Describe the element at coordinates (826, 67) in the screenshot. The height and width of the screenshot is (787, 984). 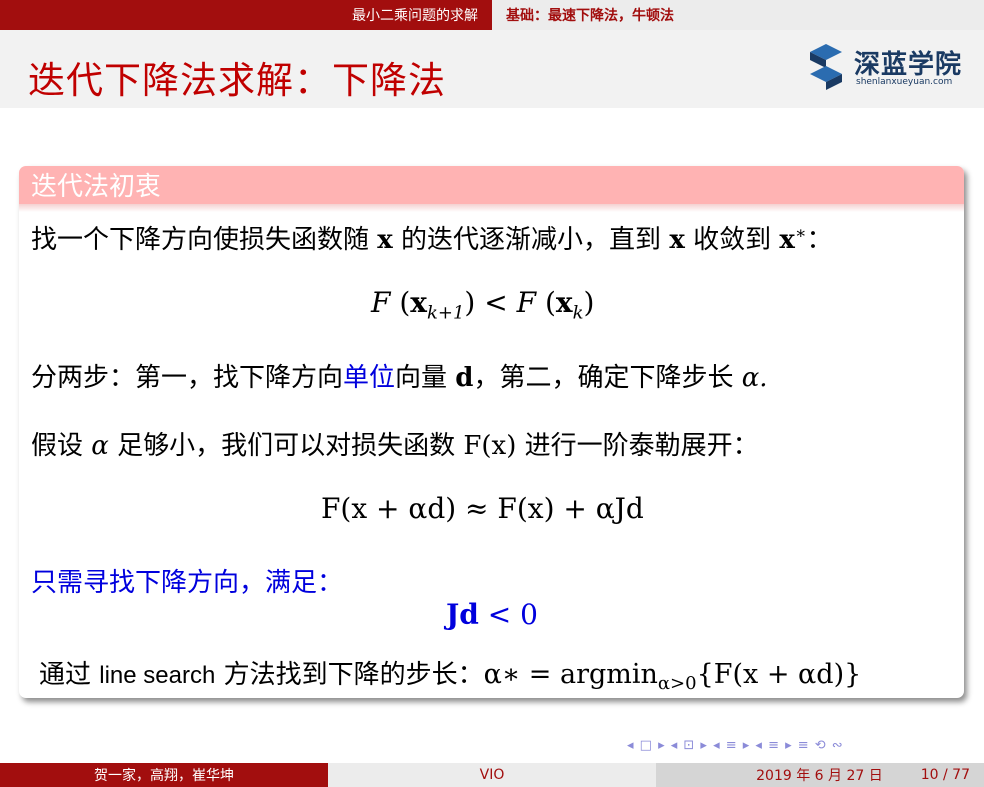
I see `logo-mark-icon` at that location.